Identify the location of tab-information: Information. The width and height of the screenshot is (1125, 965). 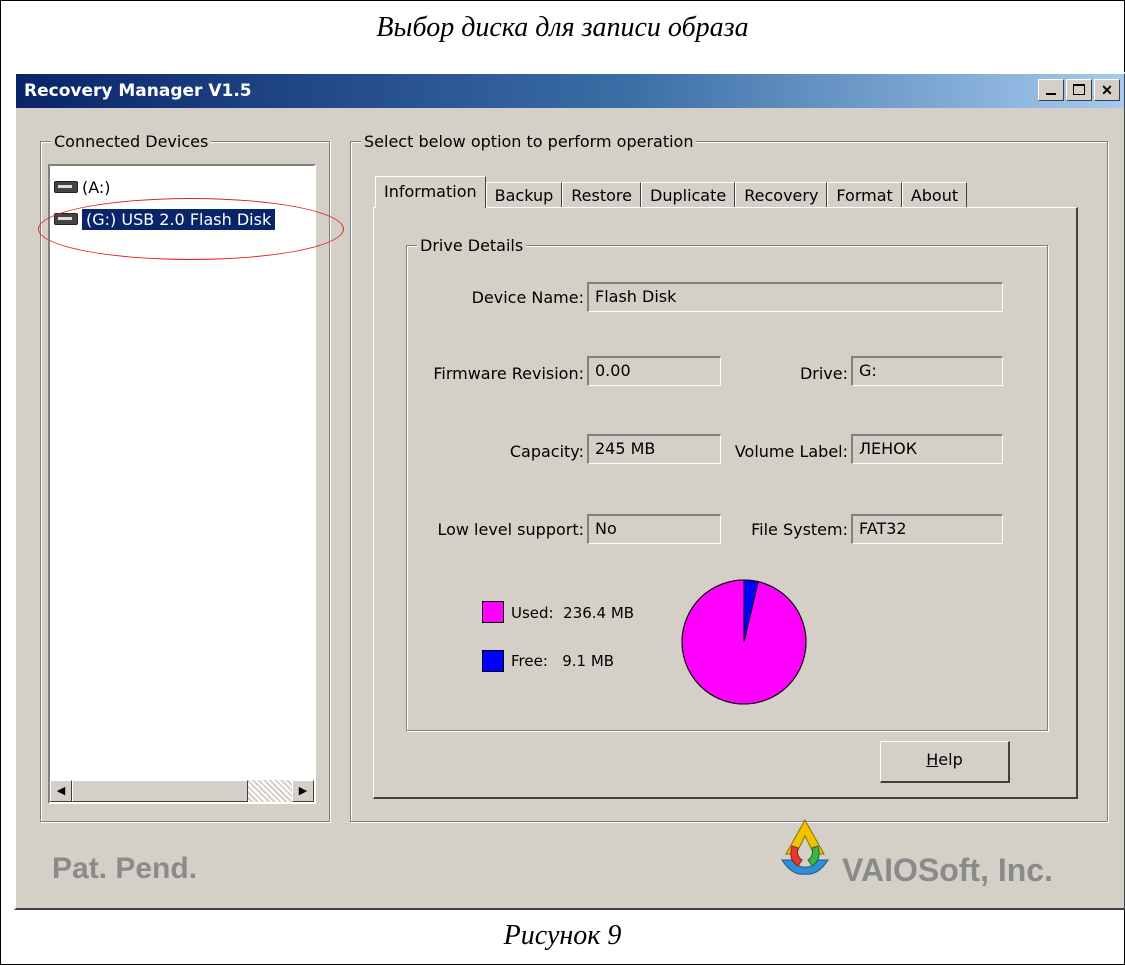
(430, 192).